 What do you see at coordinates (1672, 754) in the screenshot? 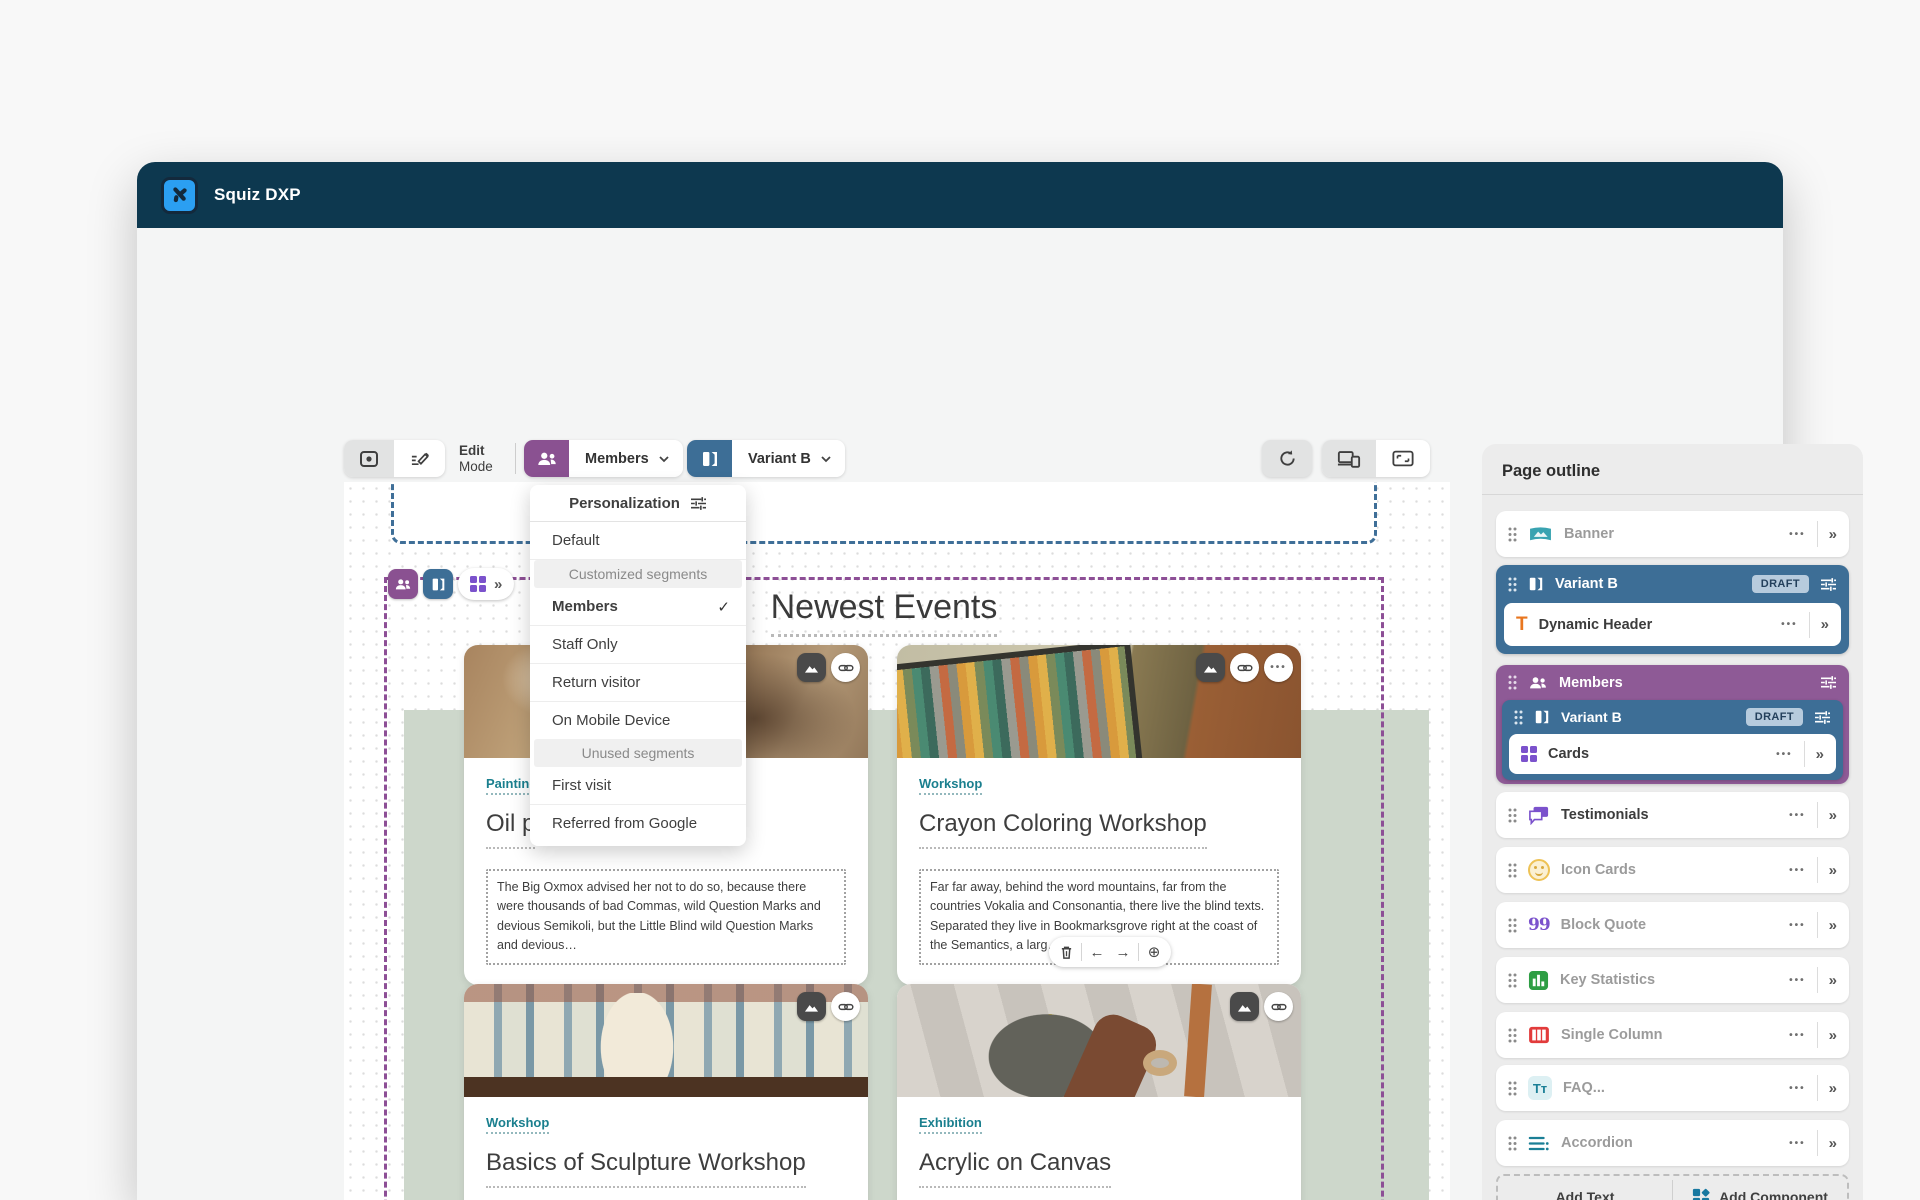
I see `outline-row-cards: Cards ••• »` at bounding box center [1672, 754].